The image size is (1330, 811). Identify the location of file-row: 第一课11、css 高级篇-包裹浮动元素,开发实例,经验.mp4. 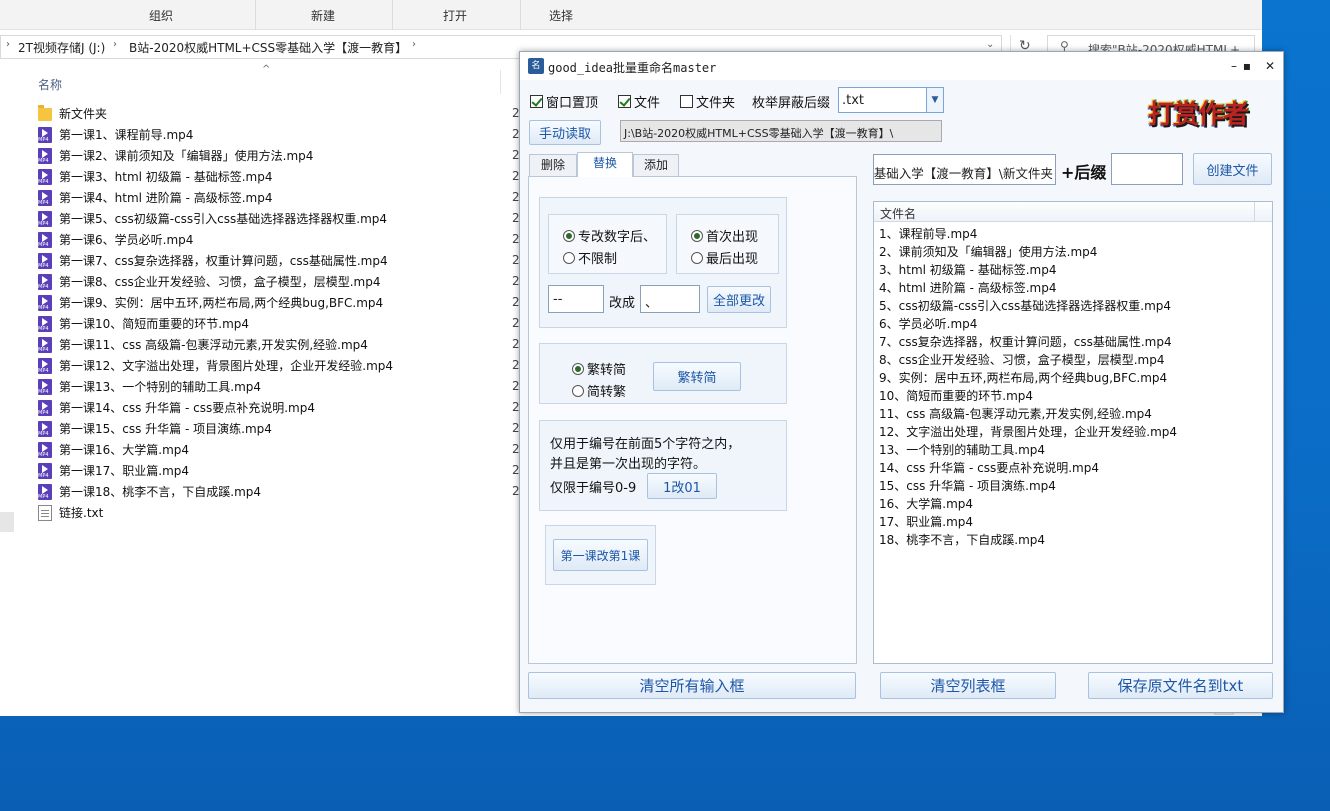
(278, 344).